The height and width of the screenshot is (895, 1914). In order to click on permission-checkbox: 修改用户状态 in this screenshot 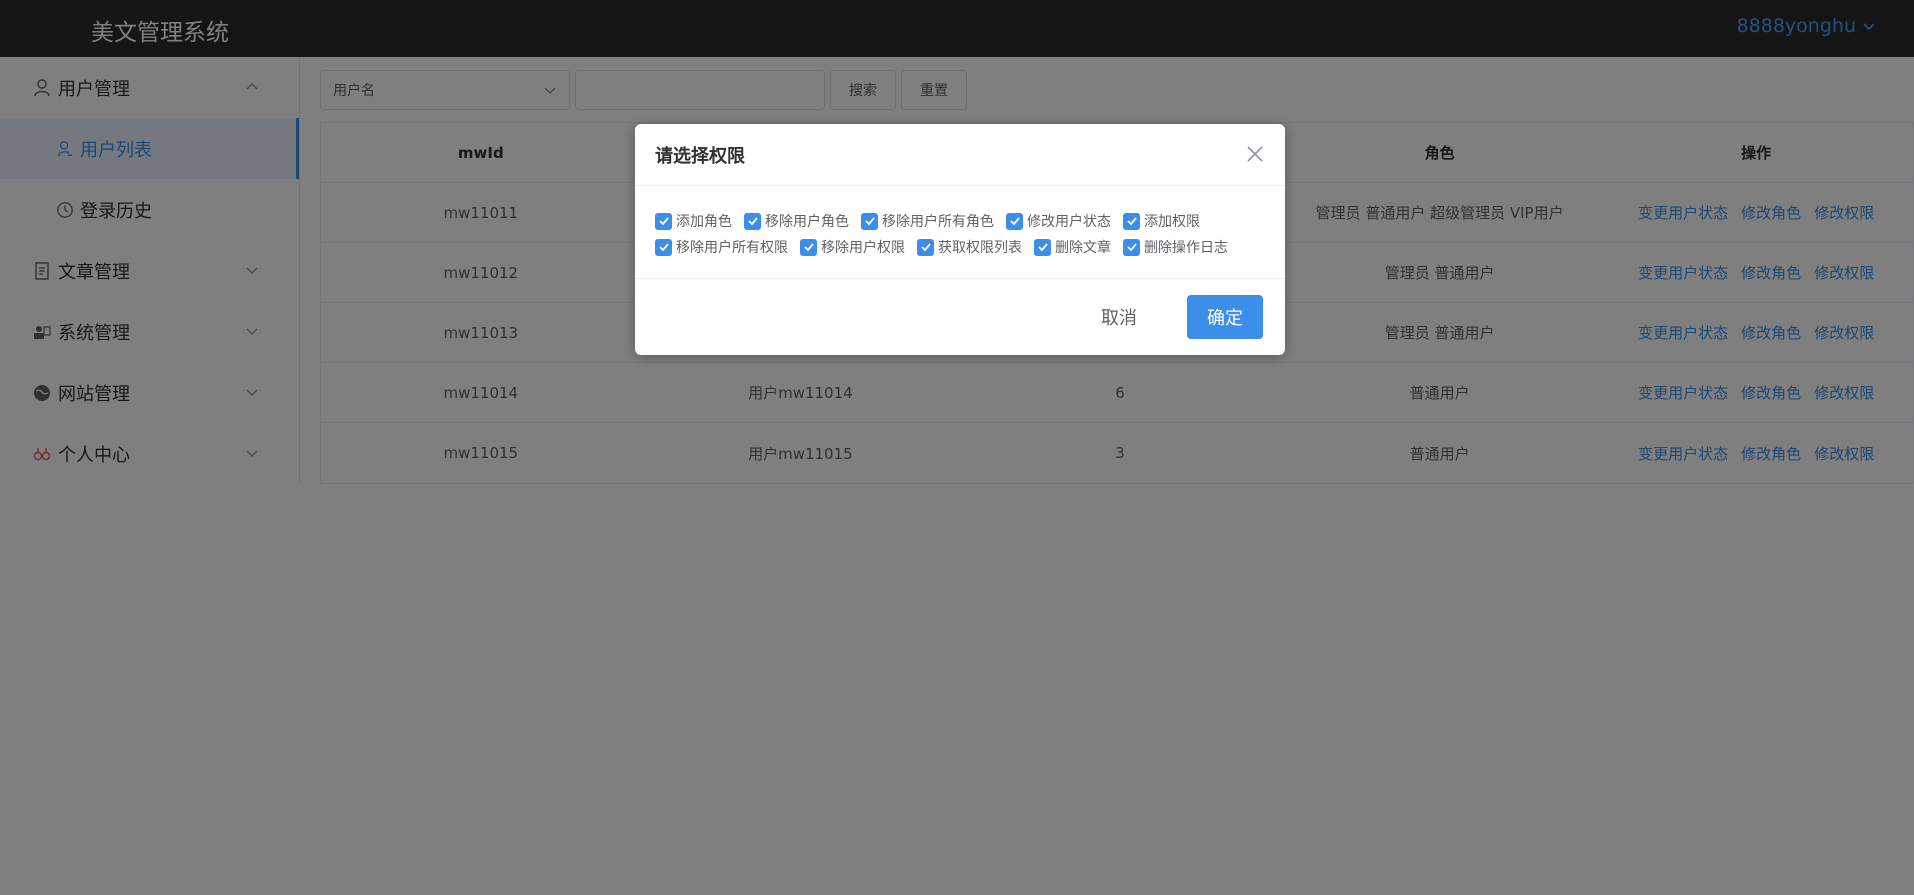, I will do `click(1058, 221)`.